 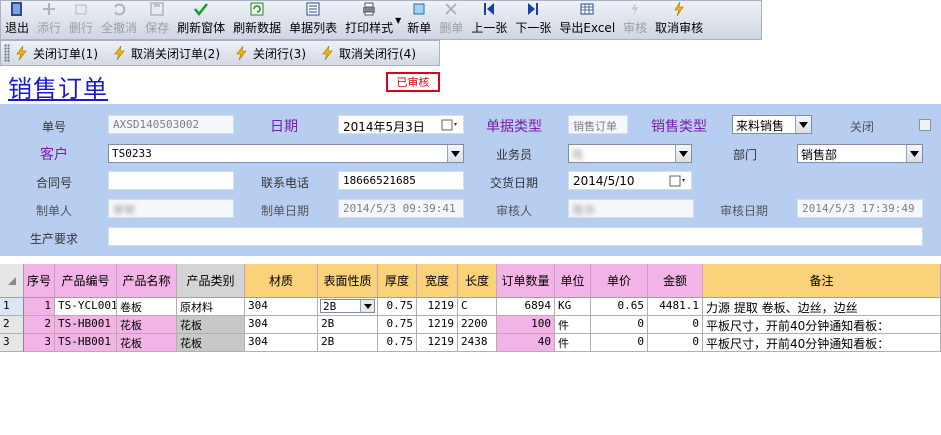 What do you see at coordinates (39, 281) in the screenshot?
I see `col-seq: 序号` at bounding box center [39, 281].